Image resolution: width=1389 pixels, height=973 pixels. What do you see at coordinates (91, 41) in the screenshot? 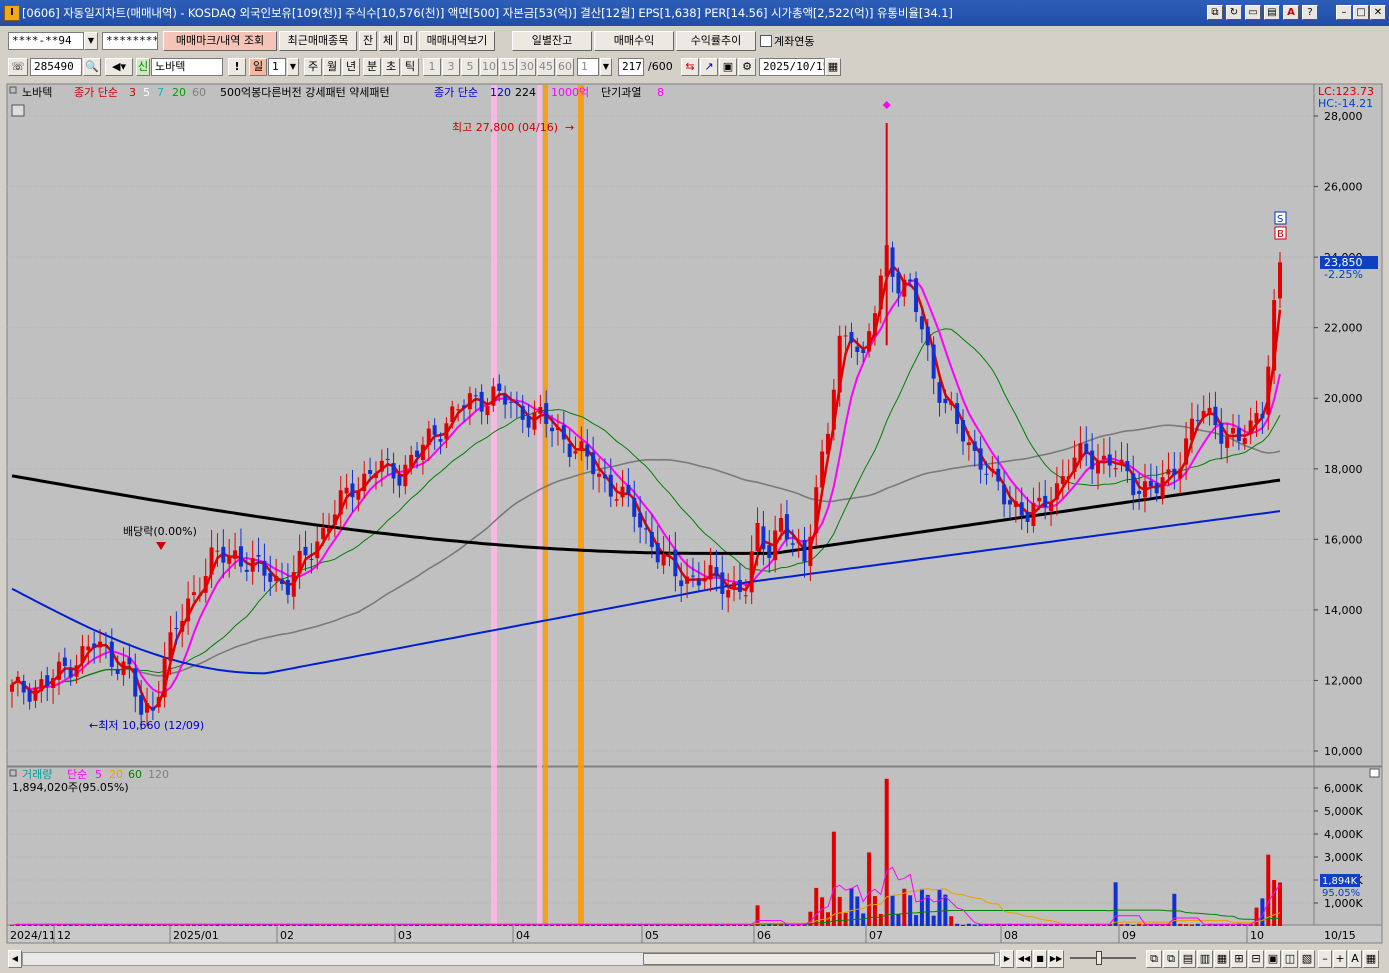
I see `account-dropdown-icon: ▼` at bounding box center [91, 41].